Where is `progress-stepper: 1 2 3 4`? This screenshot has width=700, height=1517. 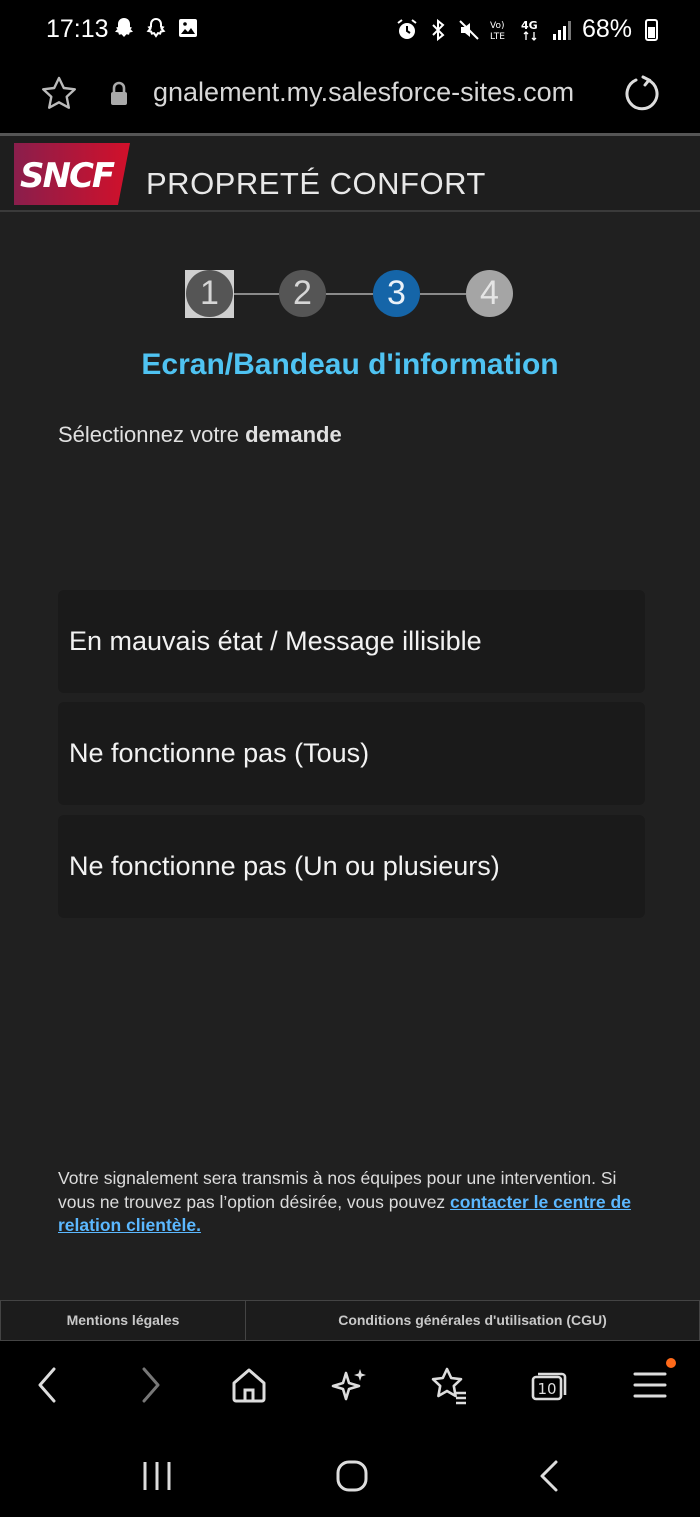 progress-stepper: 1 2 3 4 is located at coordinates (350, 294).